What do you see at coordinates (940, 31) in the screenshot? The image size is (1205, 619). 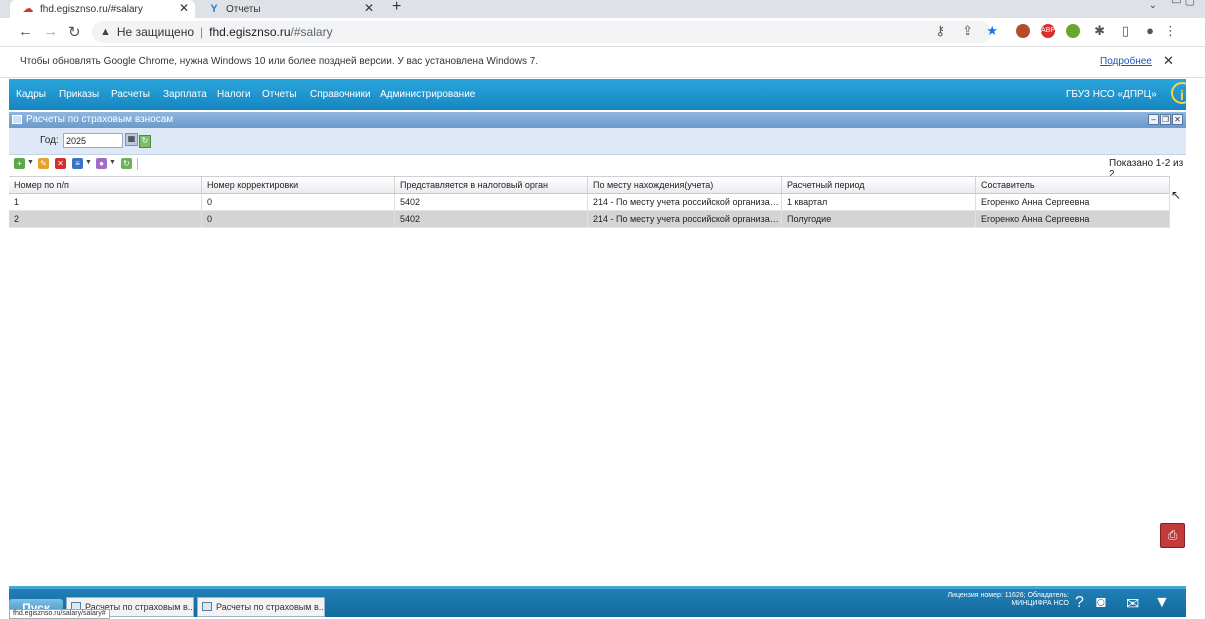 I see `key-icon: ⚷` at bounding box center [940, 31].